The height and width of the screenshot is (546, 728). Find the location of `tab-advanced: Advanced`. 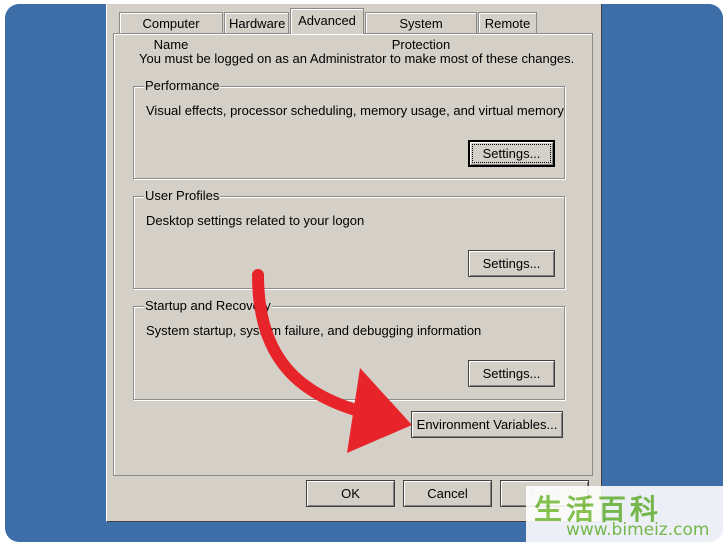

tab-advanced: Advanced is located at coordinates (327, 21).